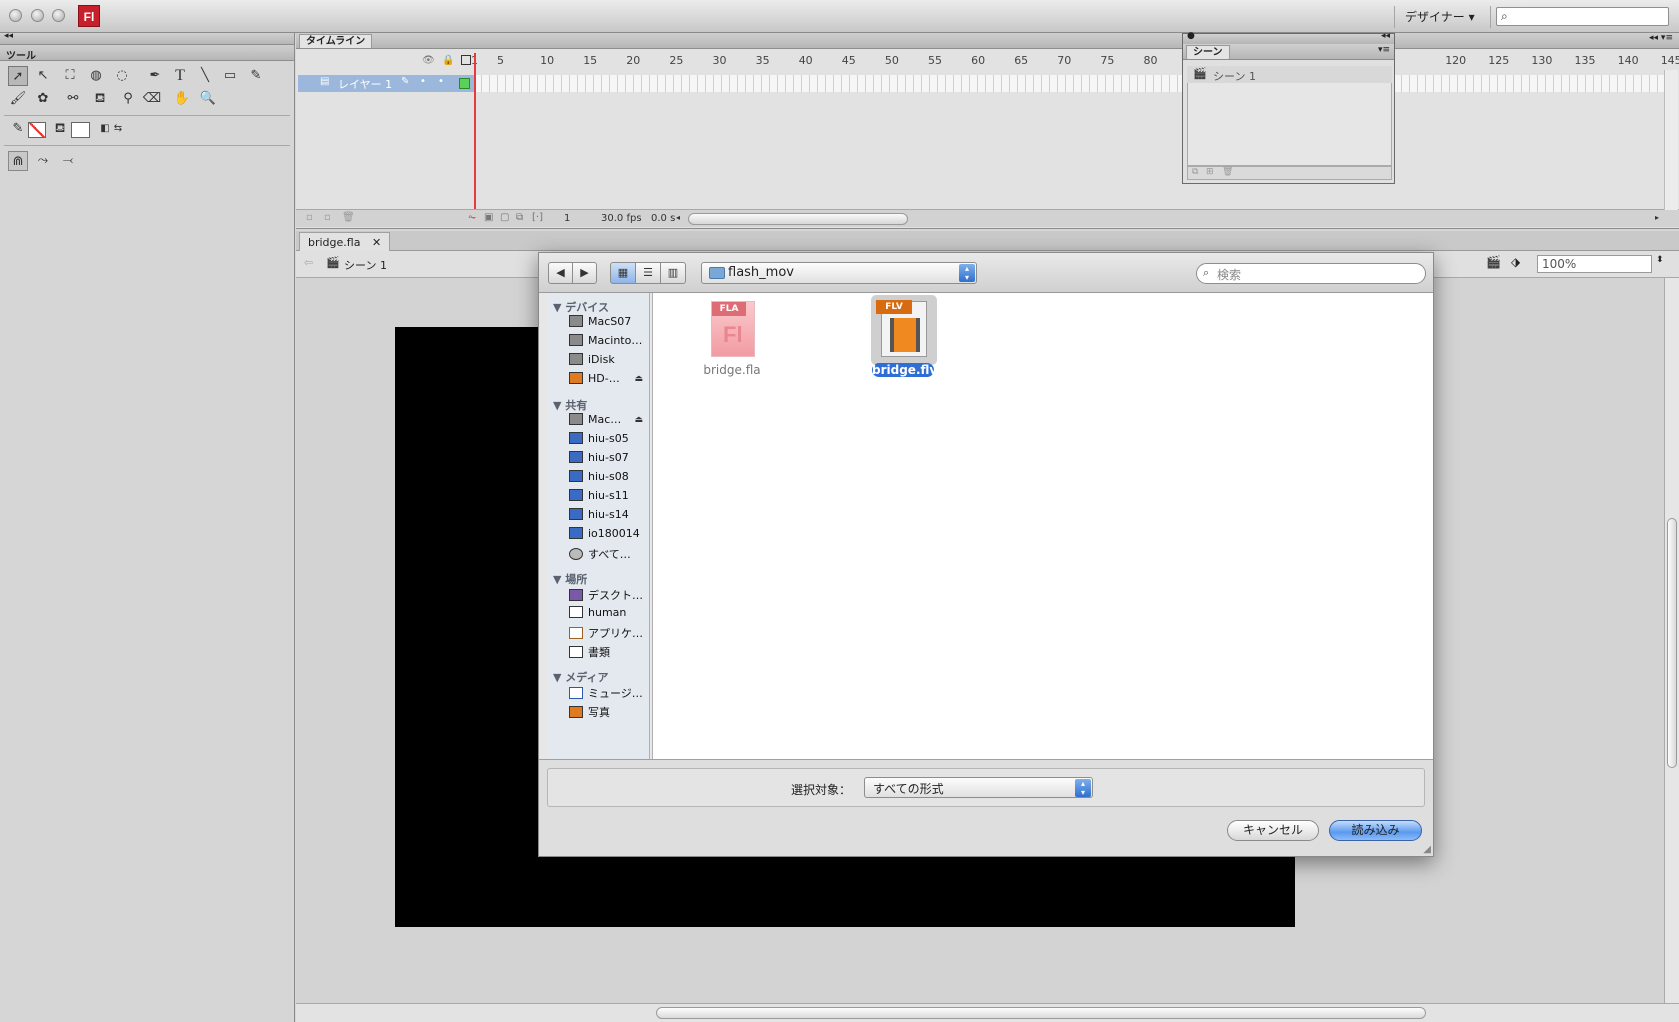 This screenshot has width=1679, height=1022. I want to click on outline-icon, so click(466, 60).